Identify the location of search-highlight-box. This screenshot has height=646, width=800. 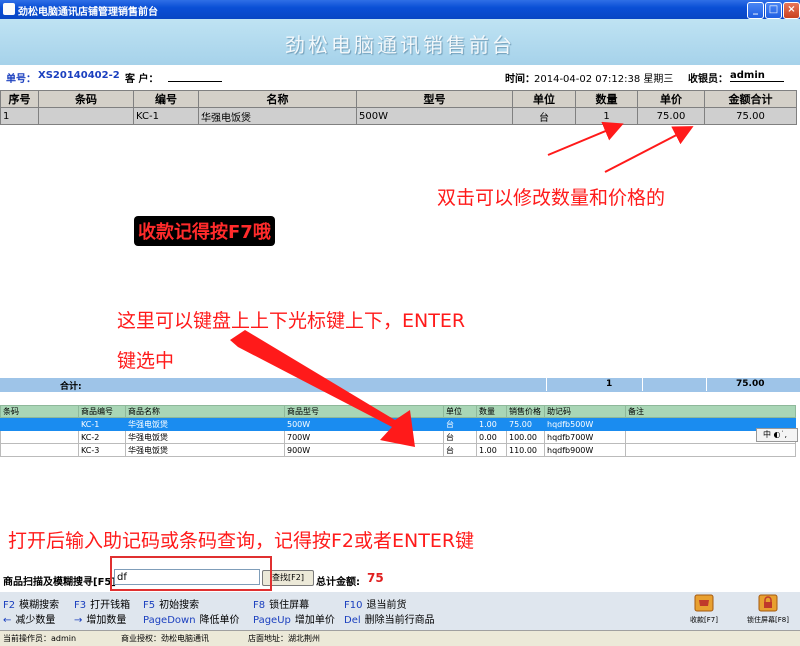
(191, 573).